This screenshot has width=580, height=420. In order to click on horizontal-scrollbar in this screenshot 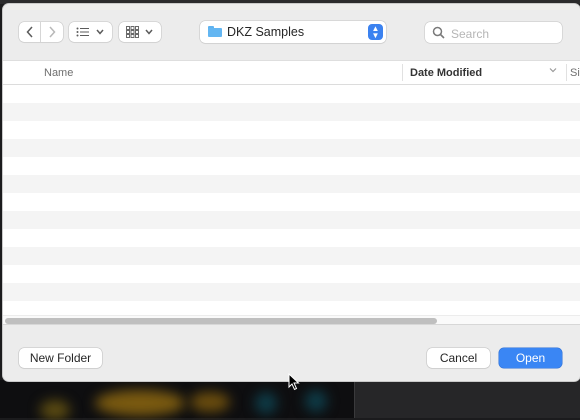, I will do `click(291, 319)`.